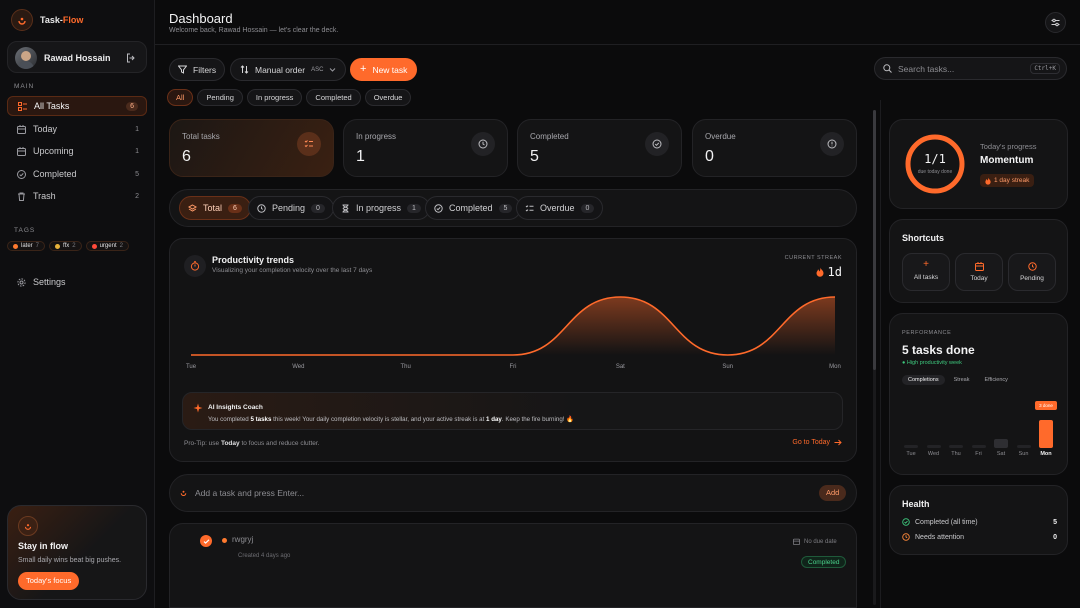 This screenshot has height=608, width=1080. I want to click on bar-day-label: Wed, so click(933, 454).